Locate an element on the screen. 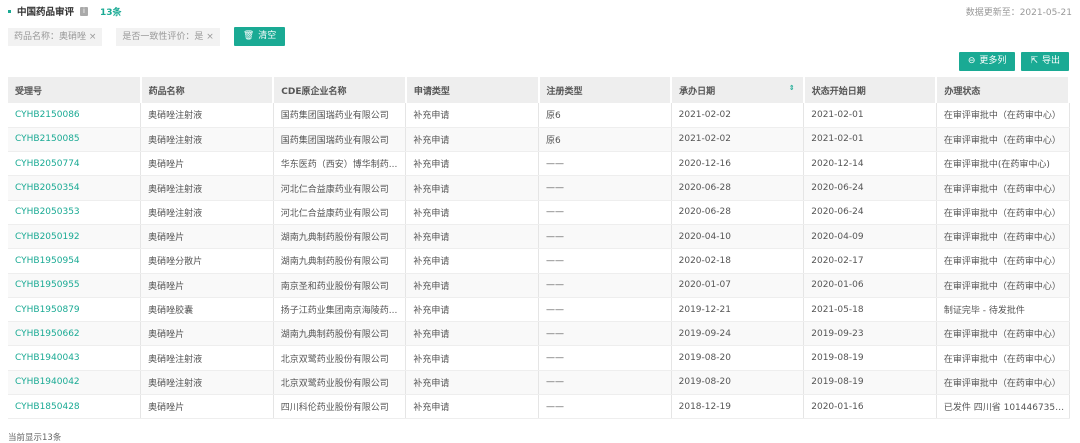 This screenshot has width=1080, height=443. column-header-label: 办理状态 is located at coordinates (962, 91).